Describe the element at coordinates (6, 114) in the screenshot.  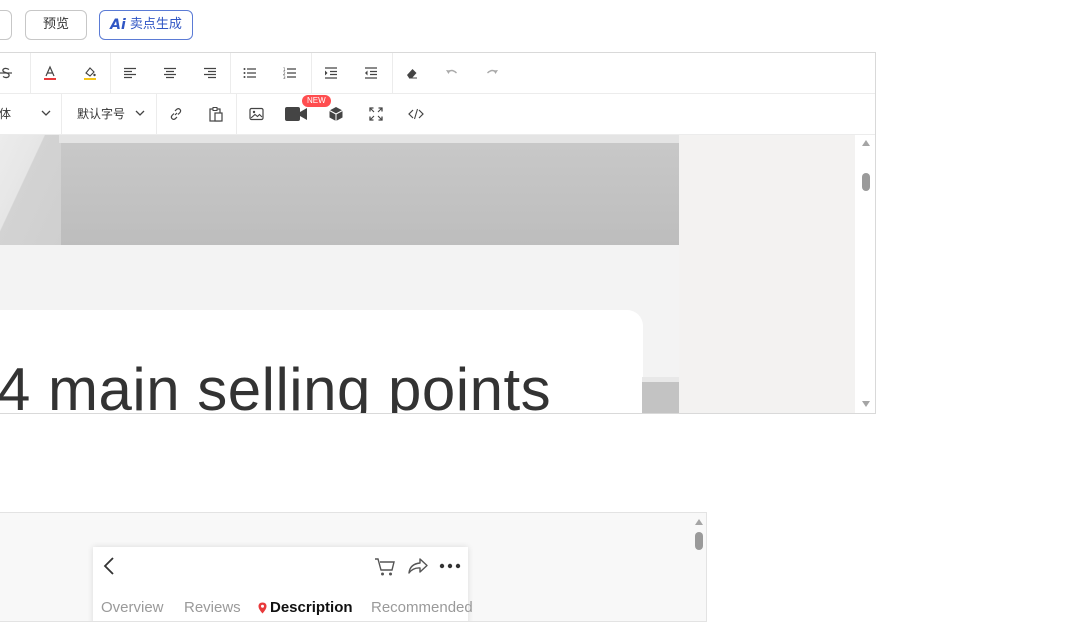
I see `font-family-value: 体` at that location.